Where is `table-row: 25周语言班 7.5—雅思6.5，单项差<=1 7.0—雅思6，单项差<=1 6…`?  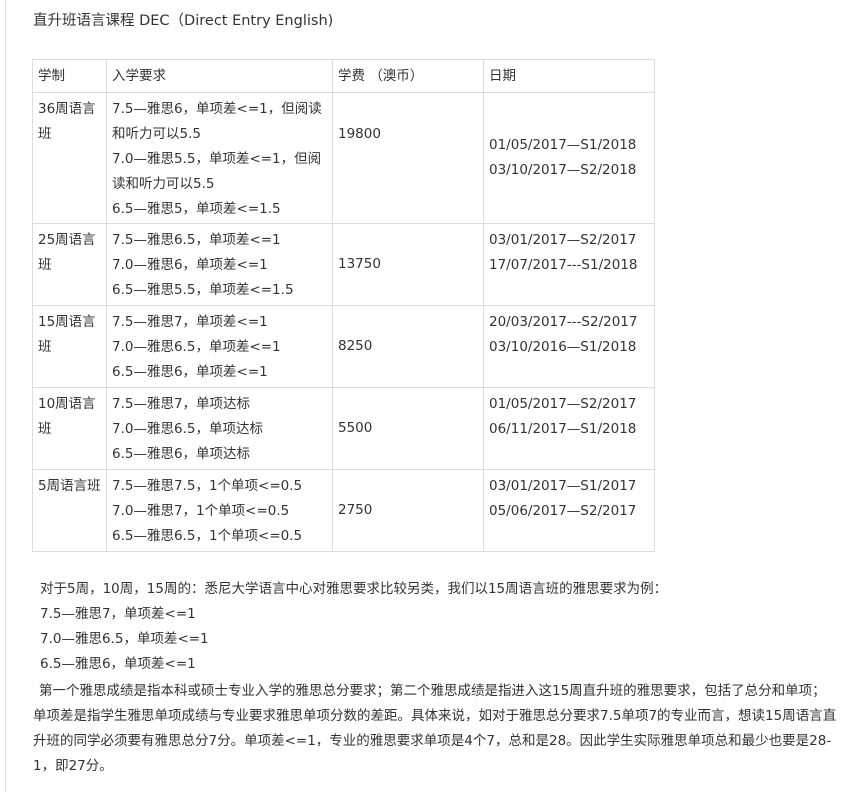 table-row: 25周语言班 7.5—雅思6.5，单项差<=1 7.0—雅思6，单项差<=1 6… is located at coordinates (343, 264).